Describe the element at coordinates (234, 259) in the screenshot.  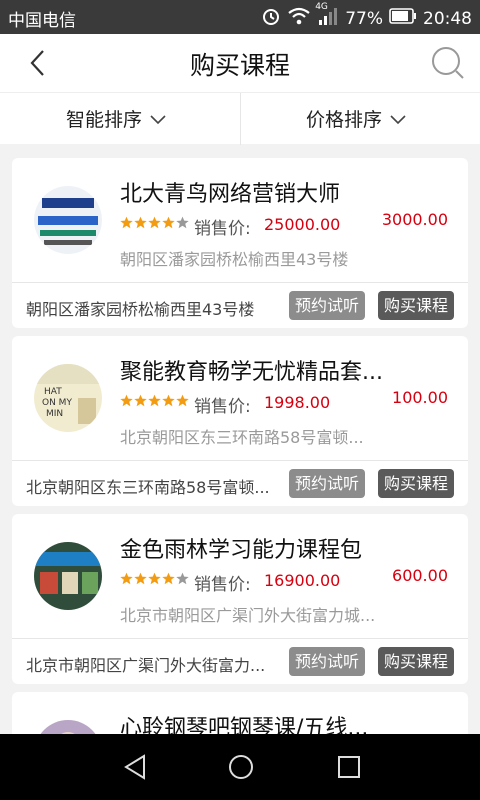
I see `course-address: 朝阳区潘家园桥松榆西里43号楼` at that location.